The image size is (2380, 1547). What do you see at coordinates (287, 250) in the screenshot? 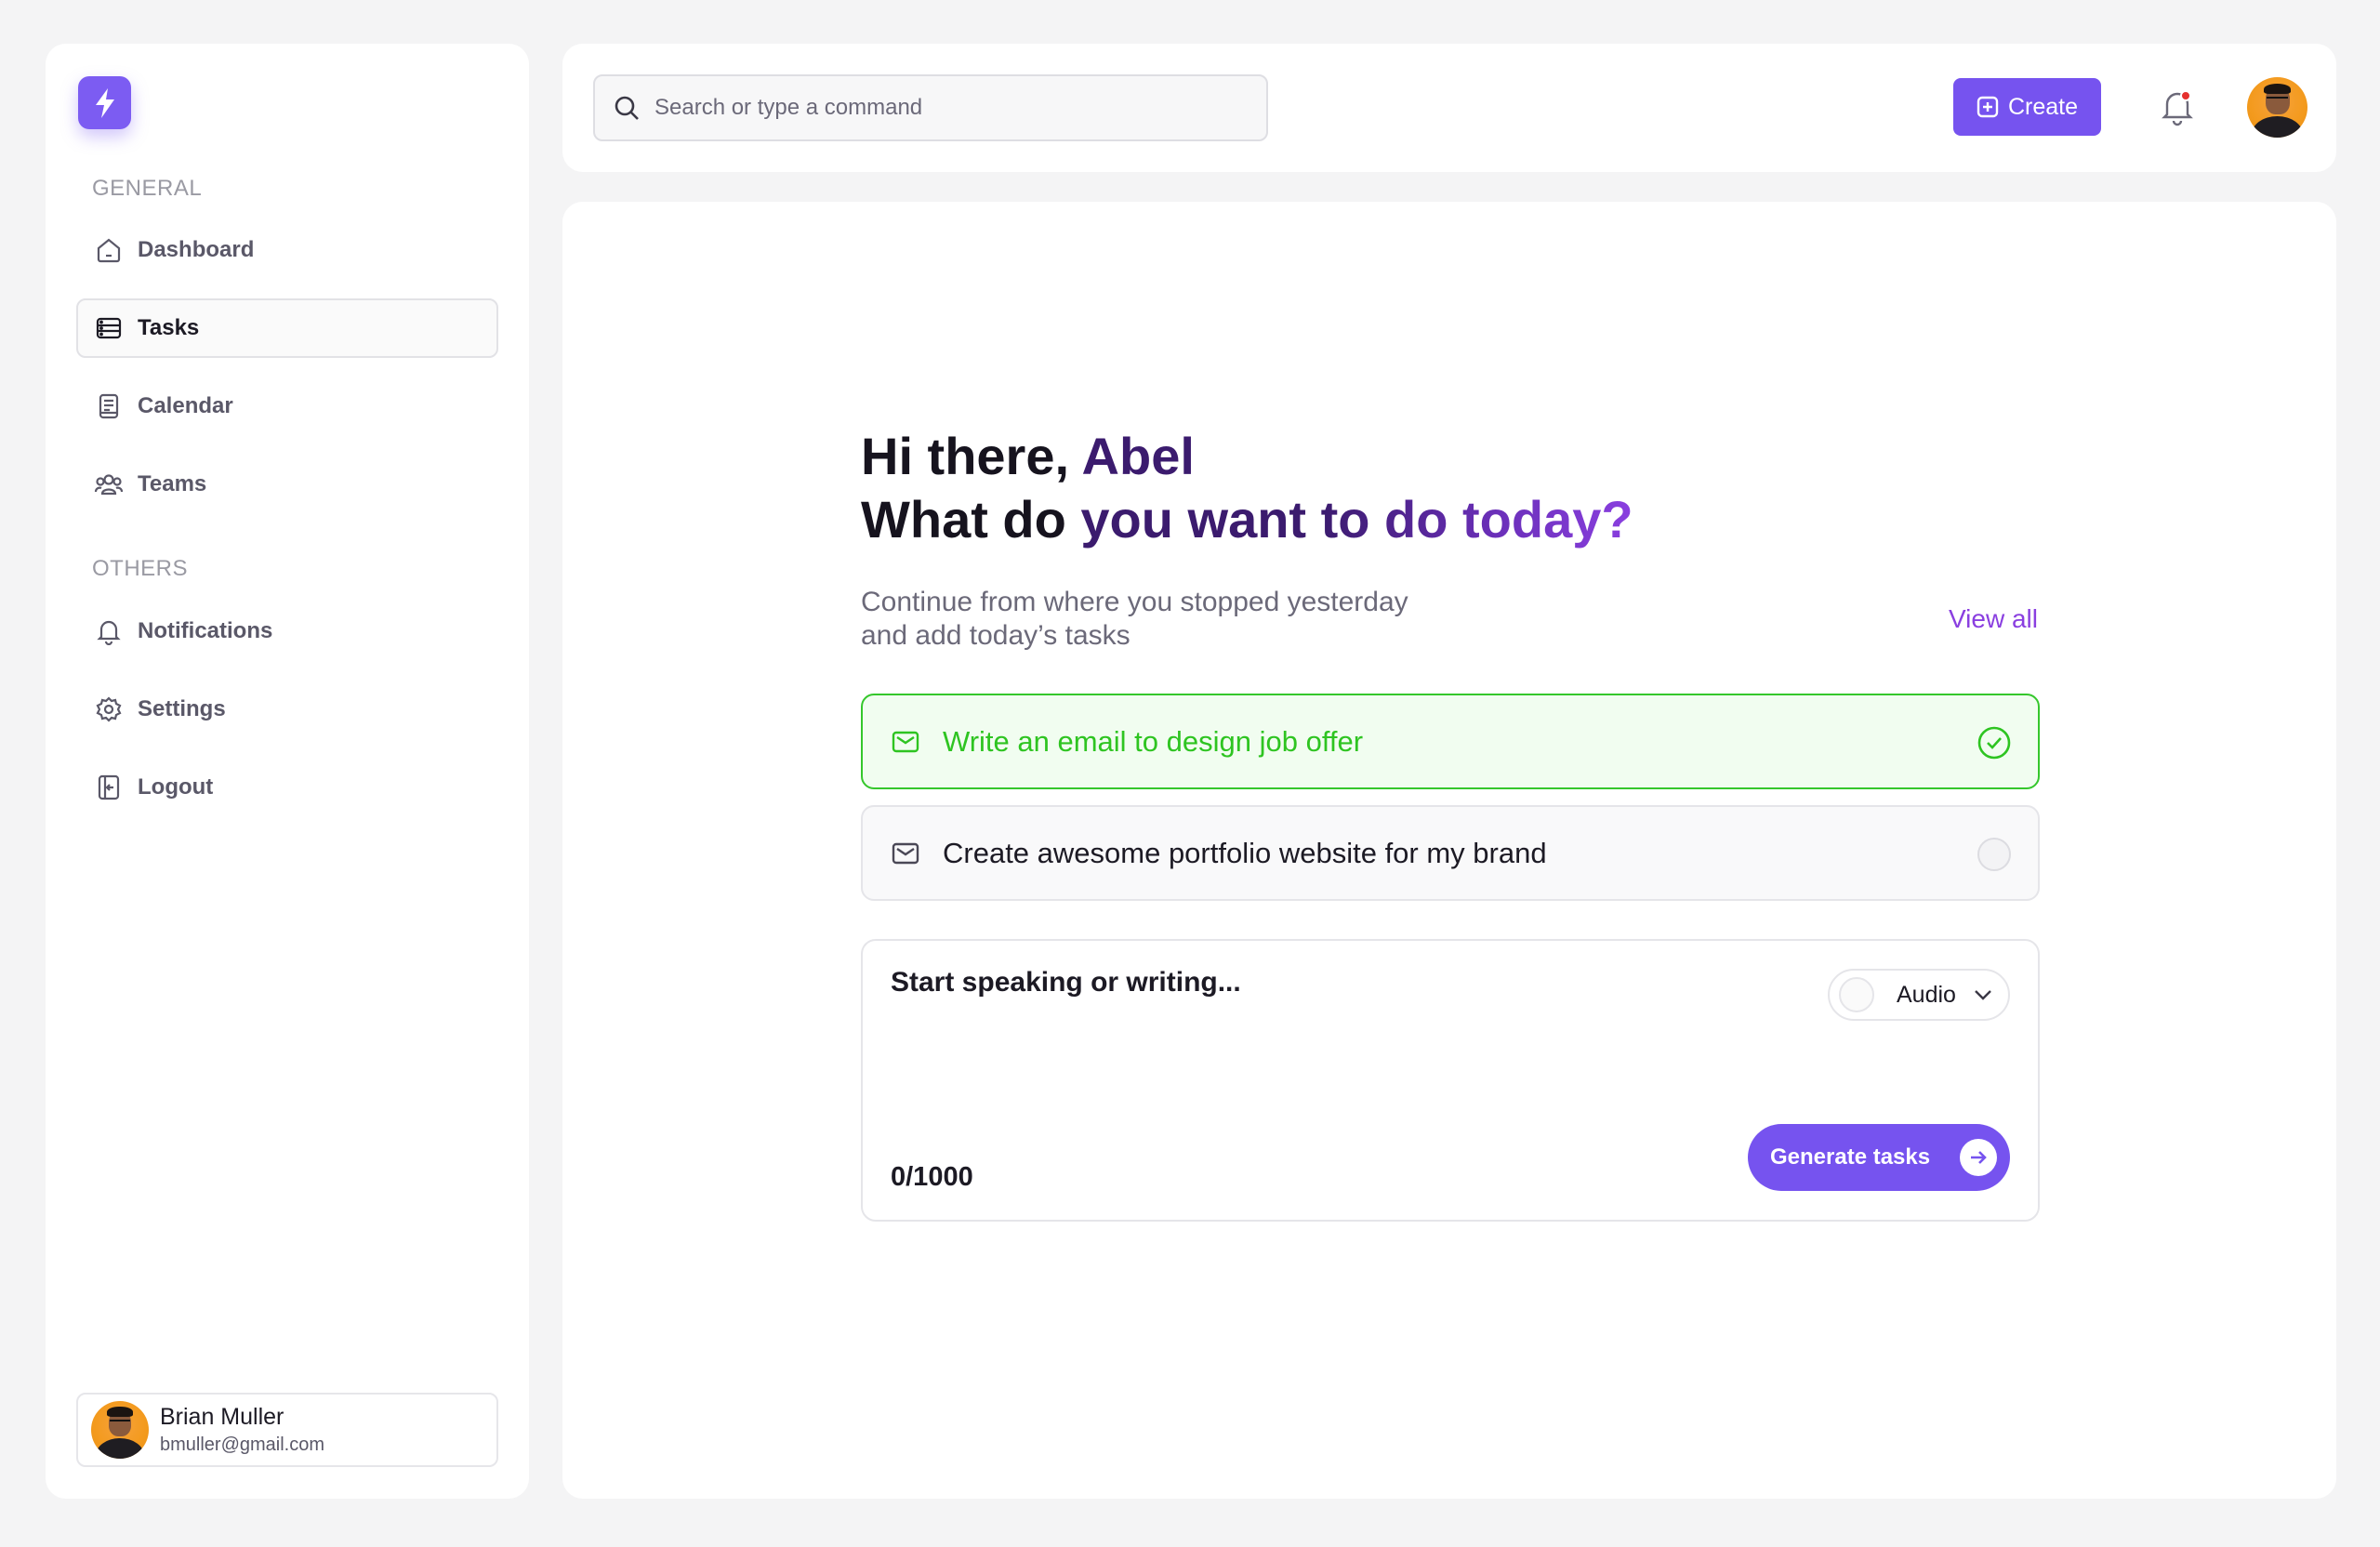
I see `sidebar-item-dashboard: Dashboard` at bounding box center [287, 250].